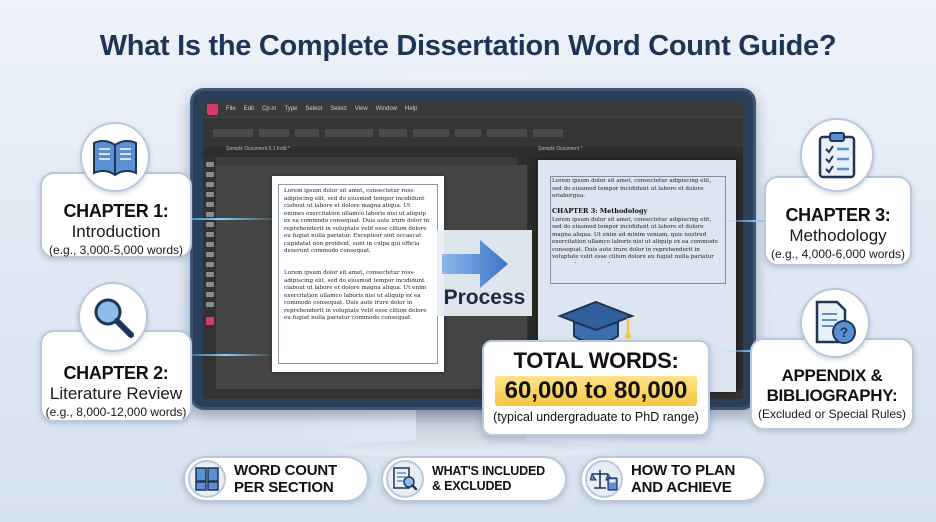 This screenshot has width=936, height=522. What do you see at coordinates (209, 224) in the screenshot?
I see `pen-tool-icon` at bounding box center [209, 224].